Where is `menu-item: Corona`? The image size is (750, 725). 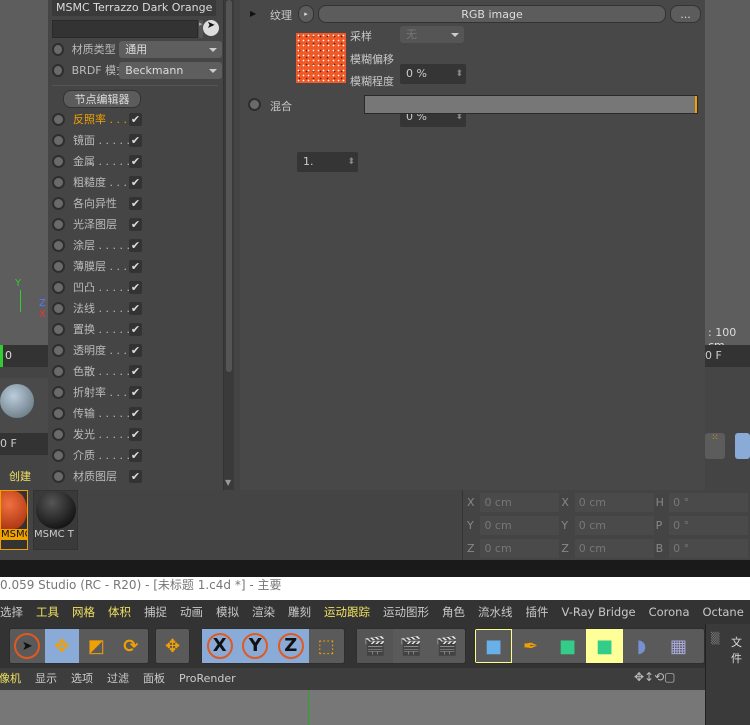
menu-item: Corona is located at coordinates (669, 612).